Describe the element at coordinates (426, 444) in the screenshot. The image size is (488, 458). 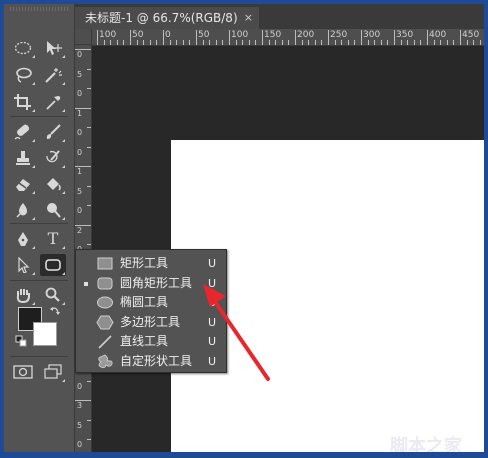
I see `watermark-brand: 脚本之家` at that location.